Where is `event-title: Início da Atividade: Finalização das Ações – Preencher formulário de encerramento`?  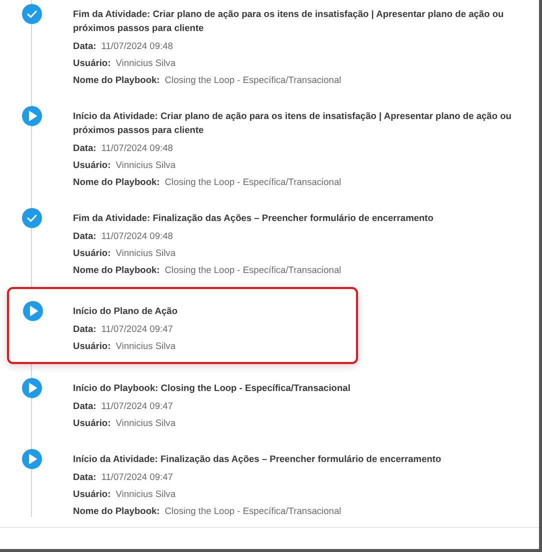
event-title: Início da Atividade: Finalização das Ações – Preencher formulário de encerramento is located at coordinates (257, 459).